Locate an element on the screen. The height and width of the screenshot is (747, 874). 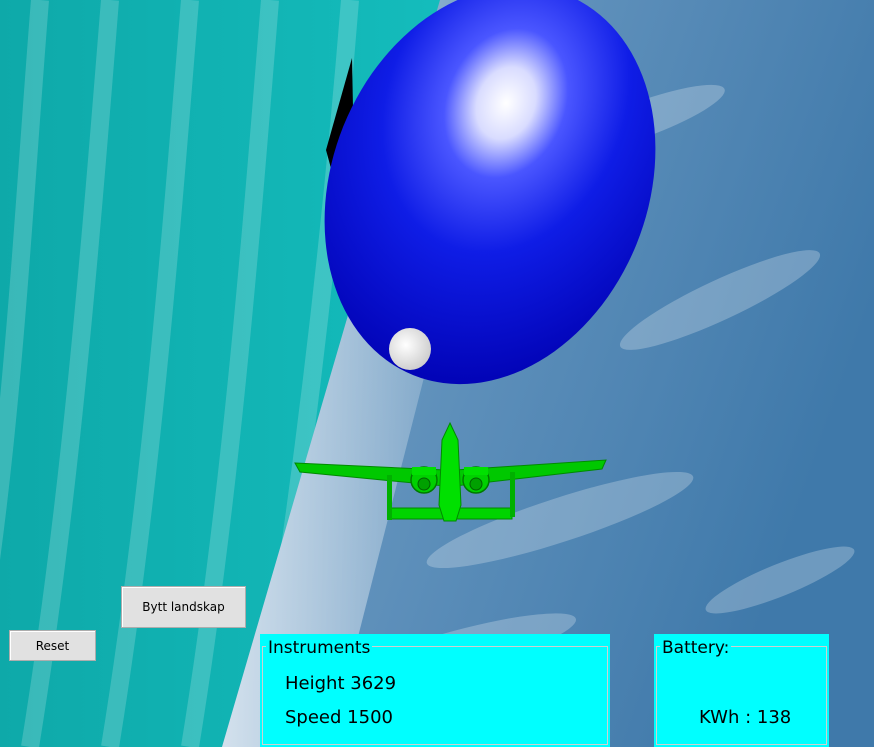
battery-groupbox is located at coordinates (741, 695).